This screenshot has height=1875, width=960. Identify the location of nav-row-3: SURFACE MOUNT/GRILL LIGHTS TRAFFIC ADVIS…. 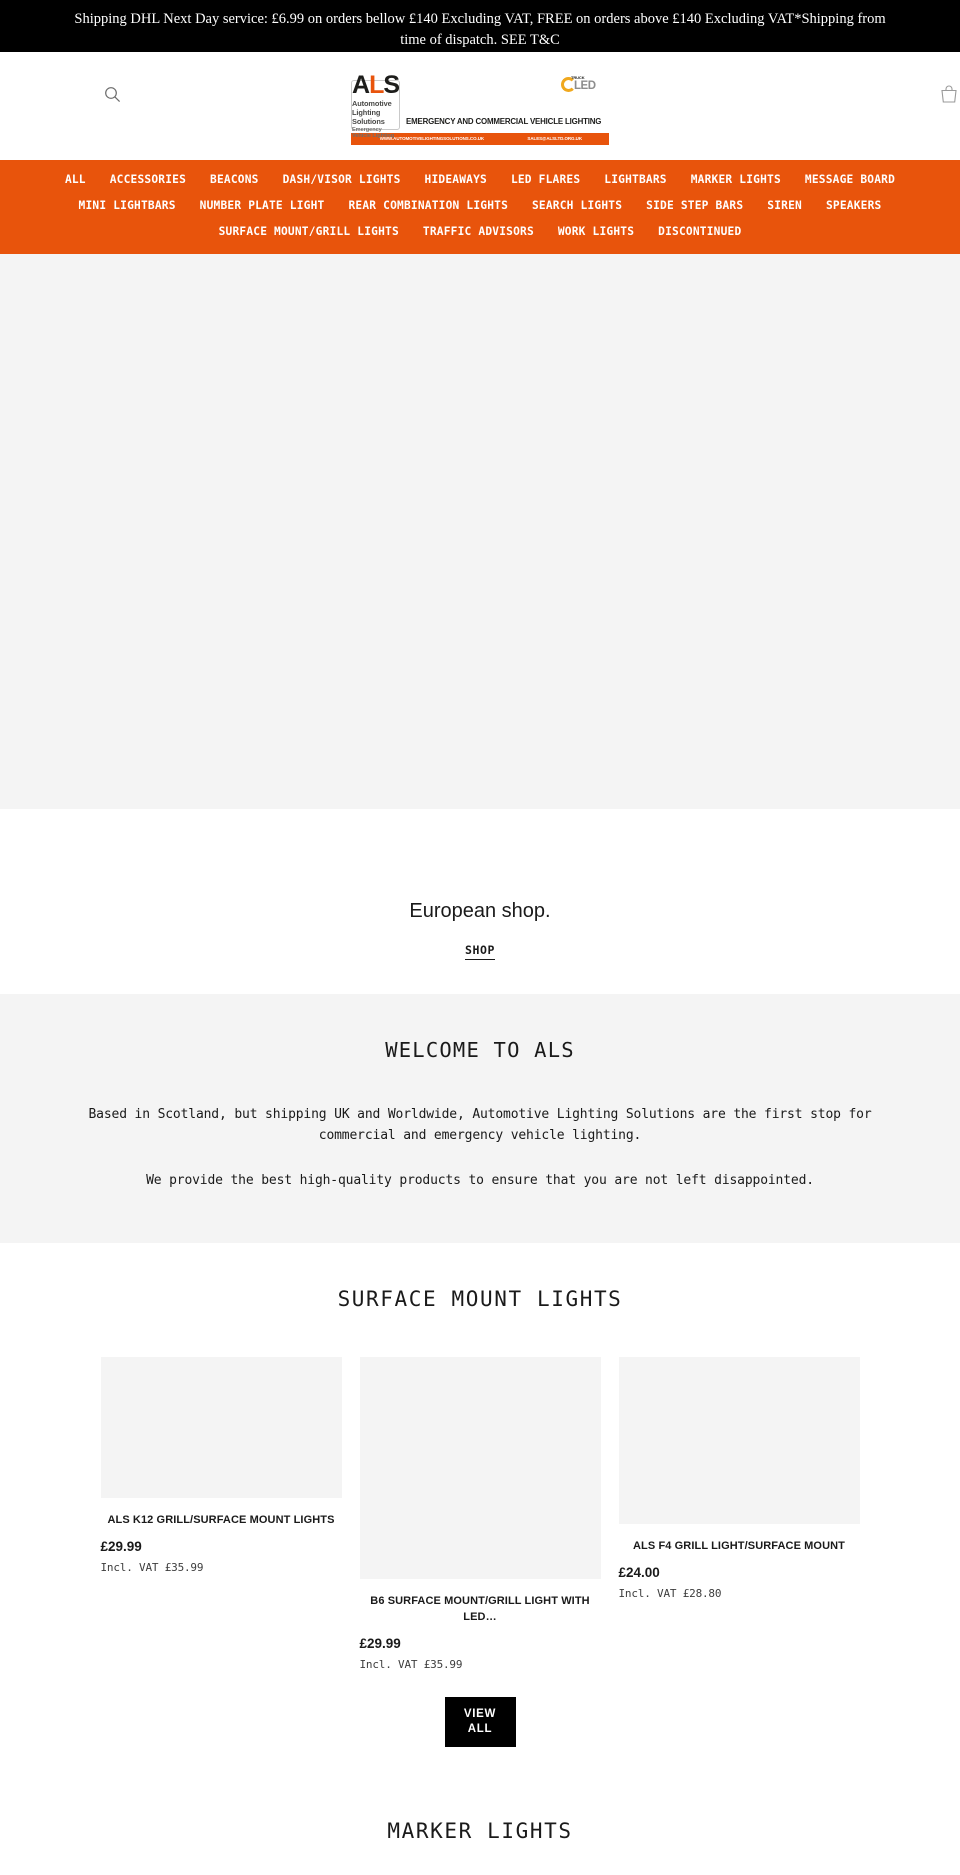
(480, 232).